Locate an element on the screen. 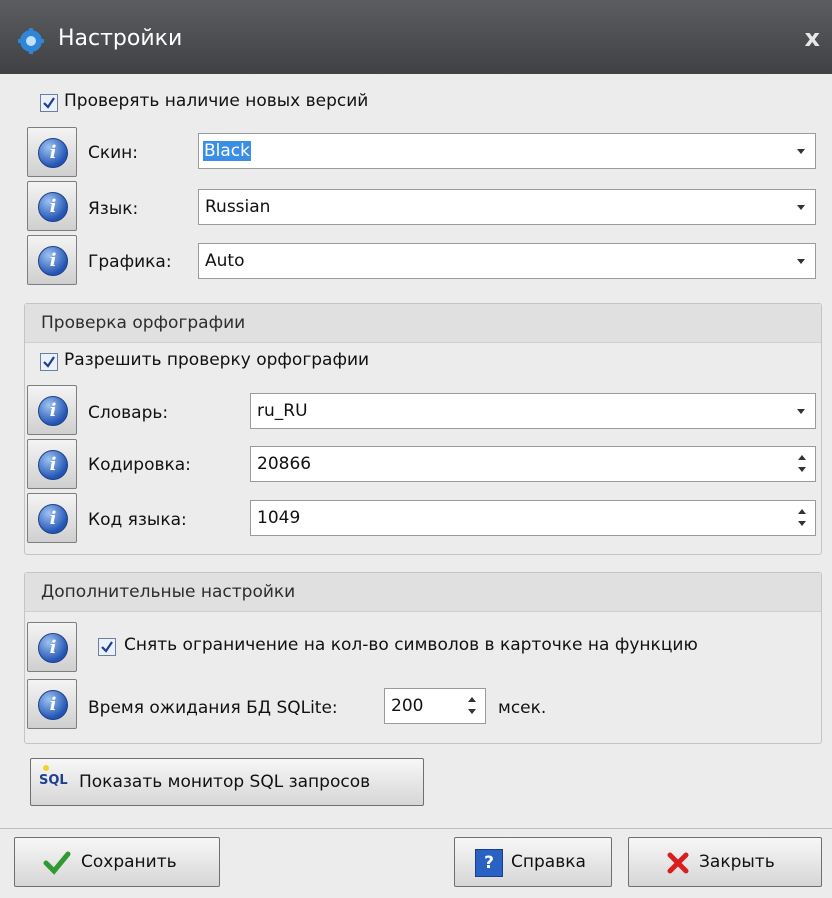  language-label: Язык: is located at coordinates (113, 209).